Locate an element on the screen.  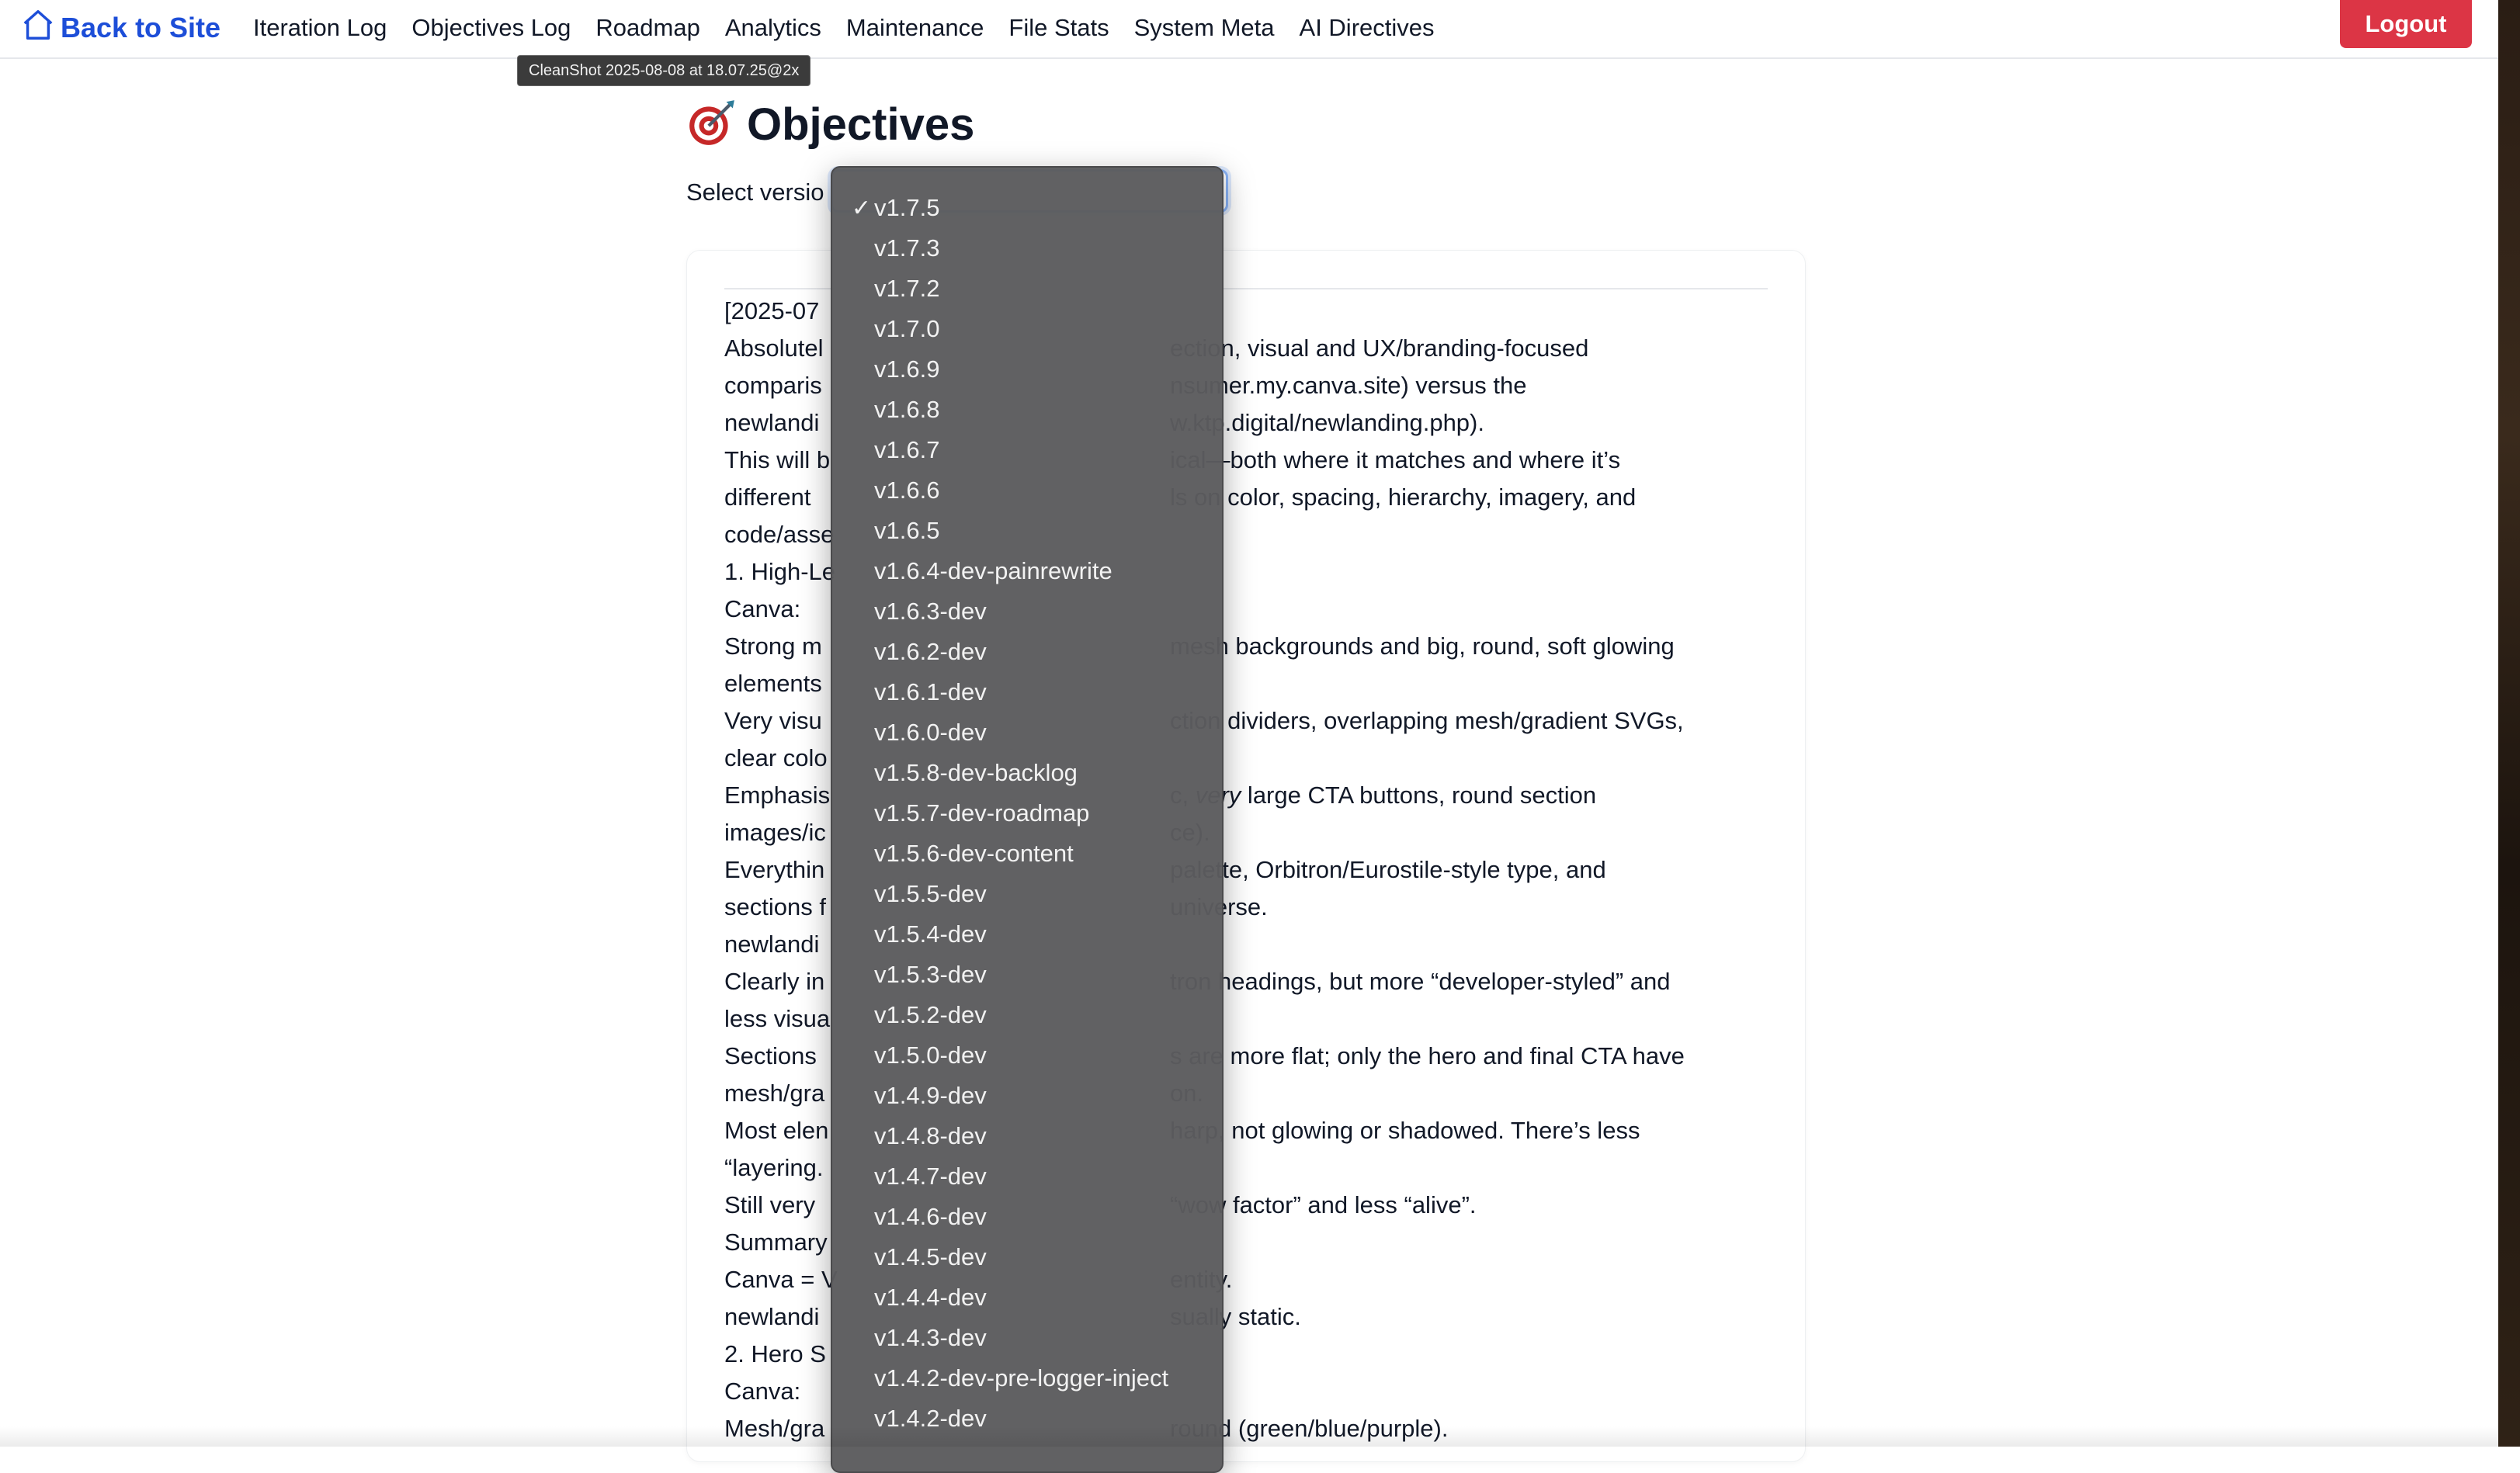
back-to-site-link: Back to Site is located at coordinates (120, 28).